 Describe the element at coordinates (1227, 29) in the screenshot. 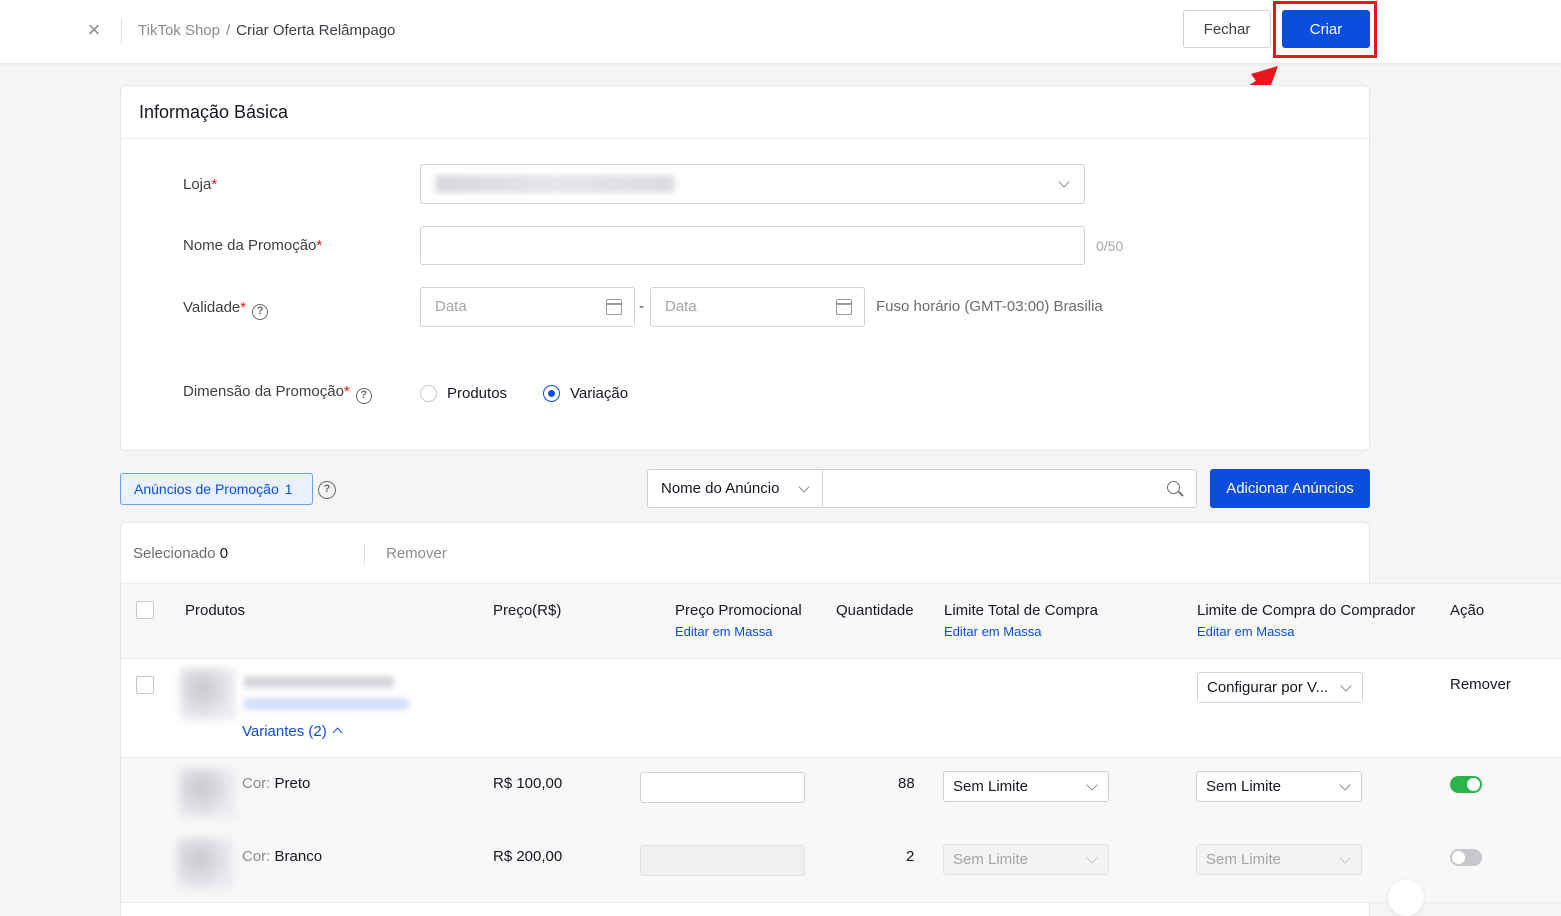

I see `close-button: Fechar` at that location.